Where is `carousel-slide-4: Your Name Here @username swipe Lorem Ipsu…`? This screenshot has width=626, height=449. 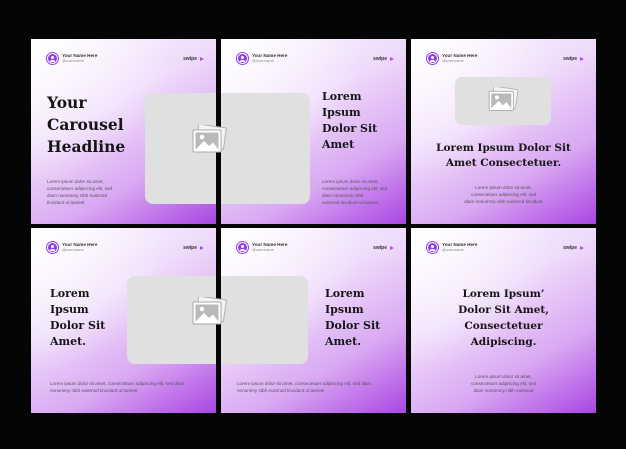
carousel-slide-4: Your Name Here @username swipe Lorem Ipsu… is located at coordinates (123, 320).